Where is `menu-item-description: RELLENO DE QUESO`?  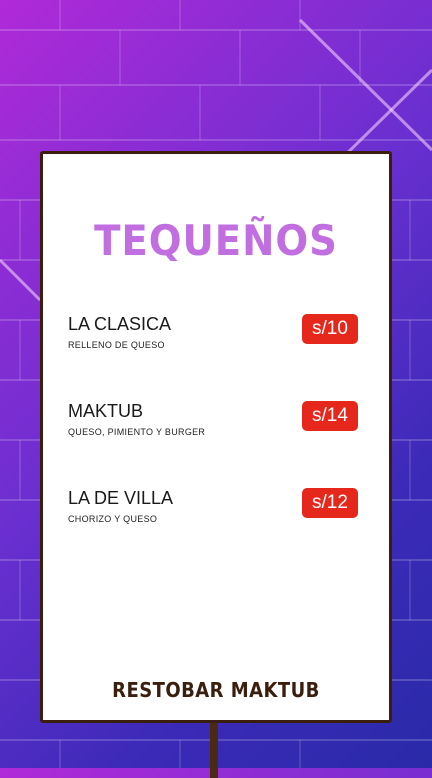 menu-item-description: RELLENO DE QUESO is located at coordinates (116, 345).